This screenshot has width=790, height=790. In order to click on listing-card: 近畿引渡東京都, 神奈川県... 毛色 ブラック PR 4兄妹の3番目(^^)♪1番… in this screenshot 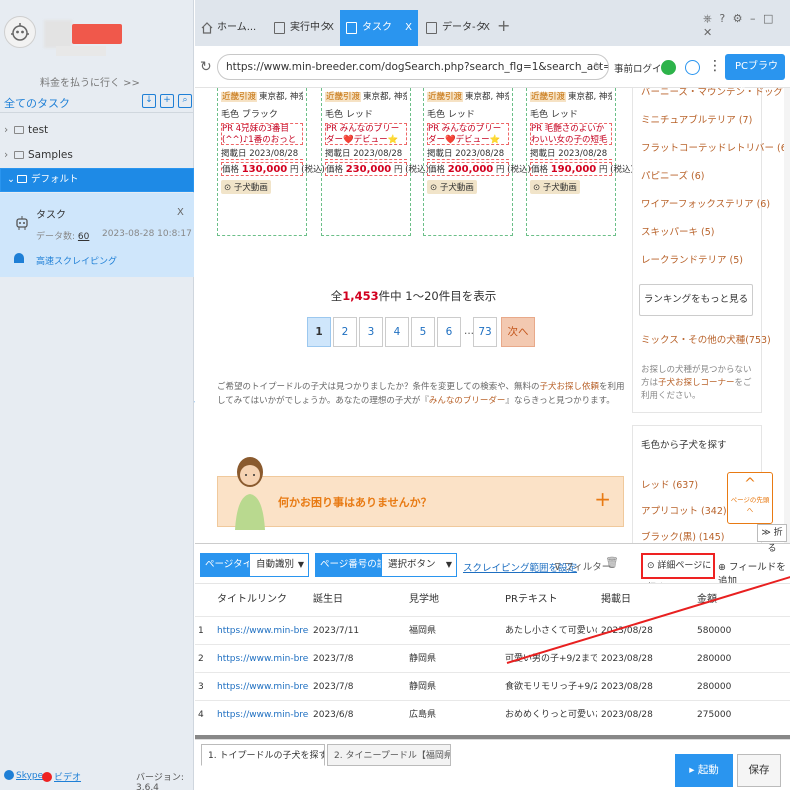, I will do `click(271, 162)`.